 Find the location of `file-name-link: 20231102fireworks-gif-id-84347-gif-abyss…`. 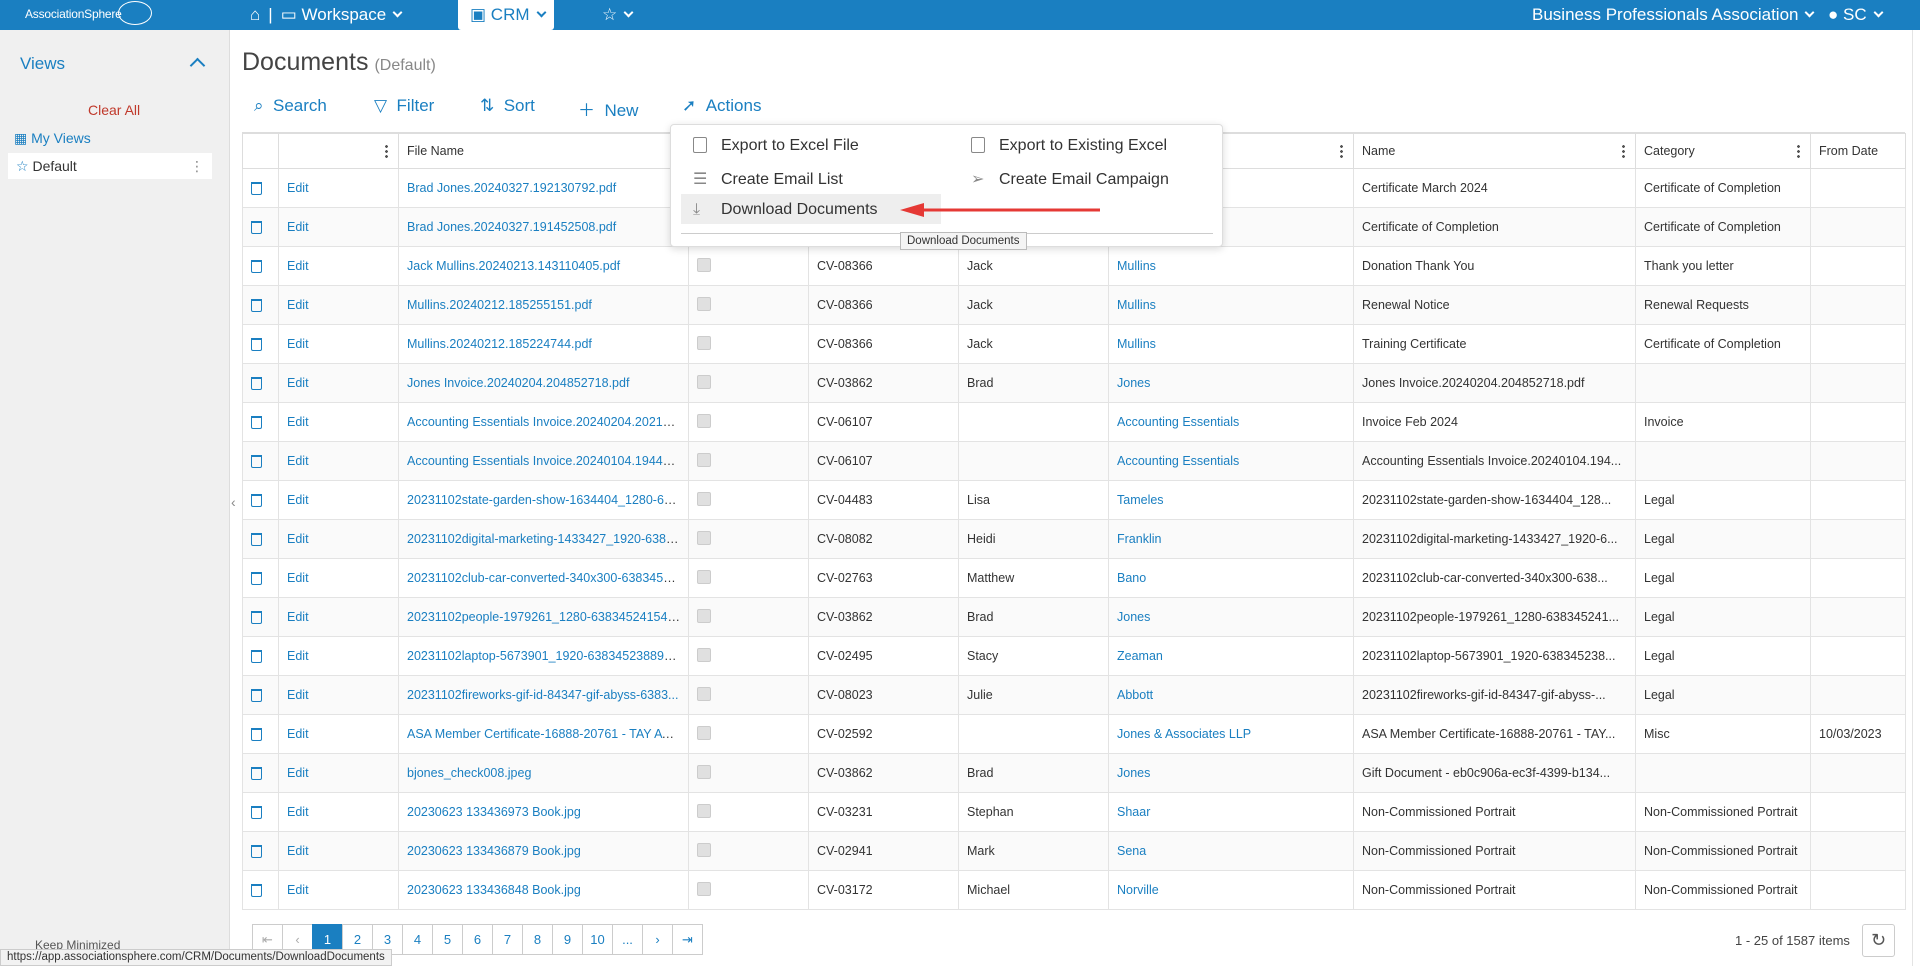

file-name-link: 20231102fireworks-gif-id-84347-gif-abyss… is located at coordinates (542, 695).